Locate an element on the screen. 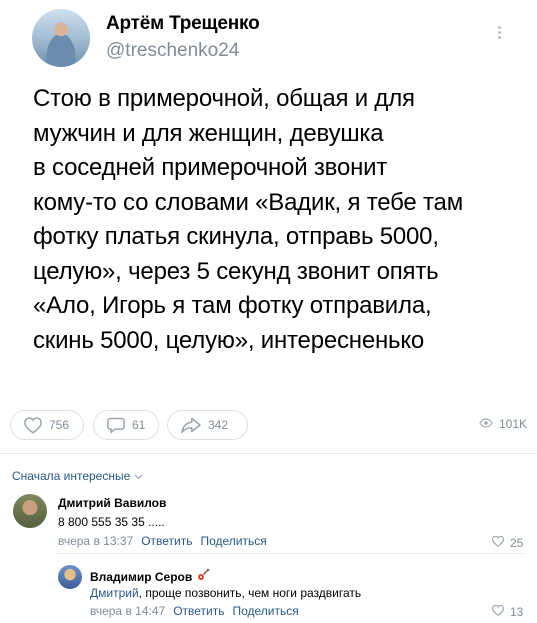 This screenshot has height=623, width=537. post-text-line: фотку платья скинула, отправь 5000, is located at coordinates (236, 236).